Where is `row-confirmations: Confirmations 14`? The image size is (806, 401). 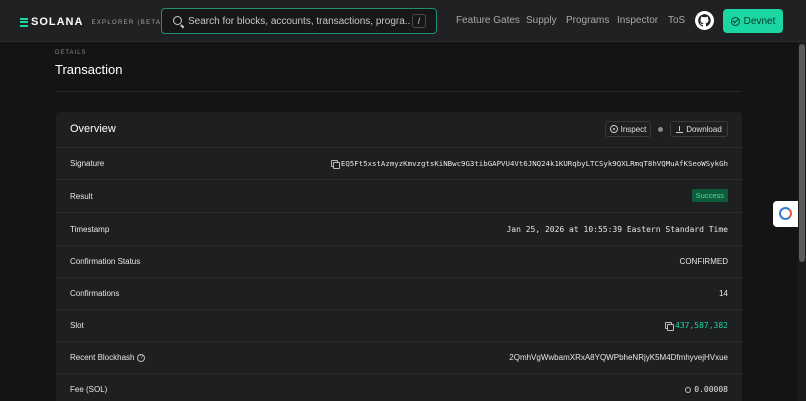 row-confirmations: Confirmations 14 is located at coordinates (399, 294).